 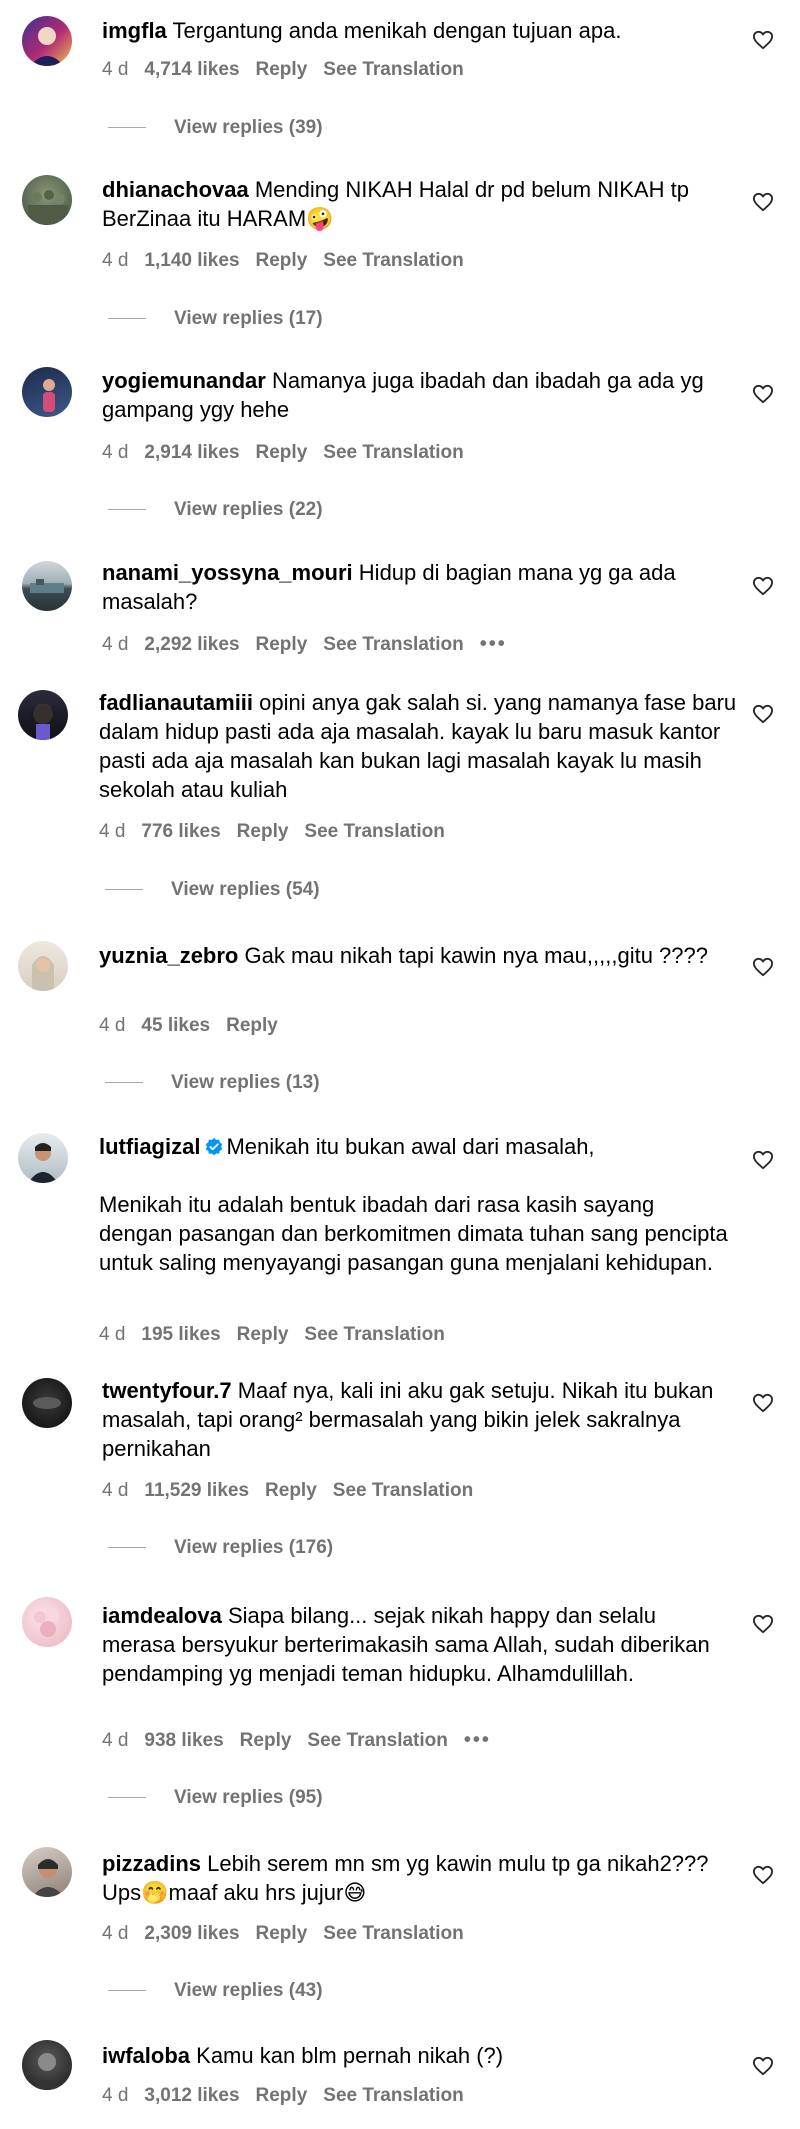 What do you see at coordinates (227, 572) in the screenshot?
I see `comment-username: nanami_yossyna_mouri` at bounding box center [227, 572].